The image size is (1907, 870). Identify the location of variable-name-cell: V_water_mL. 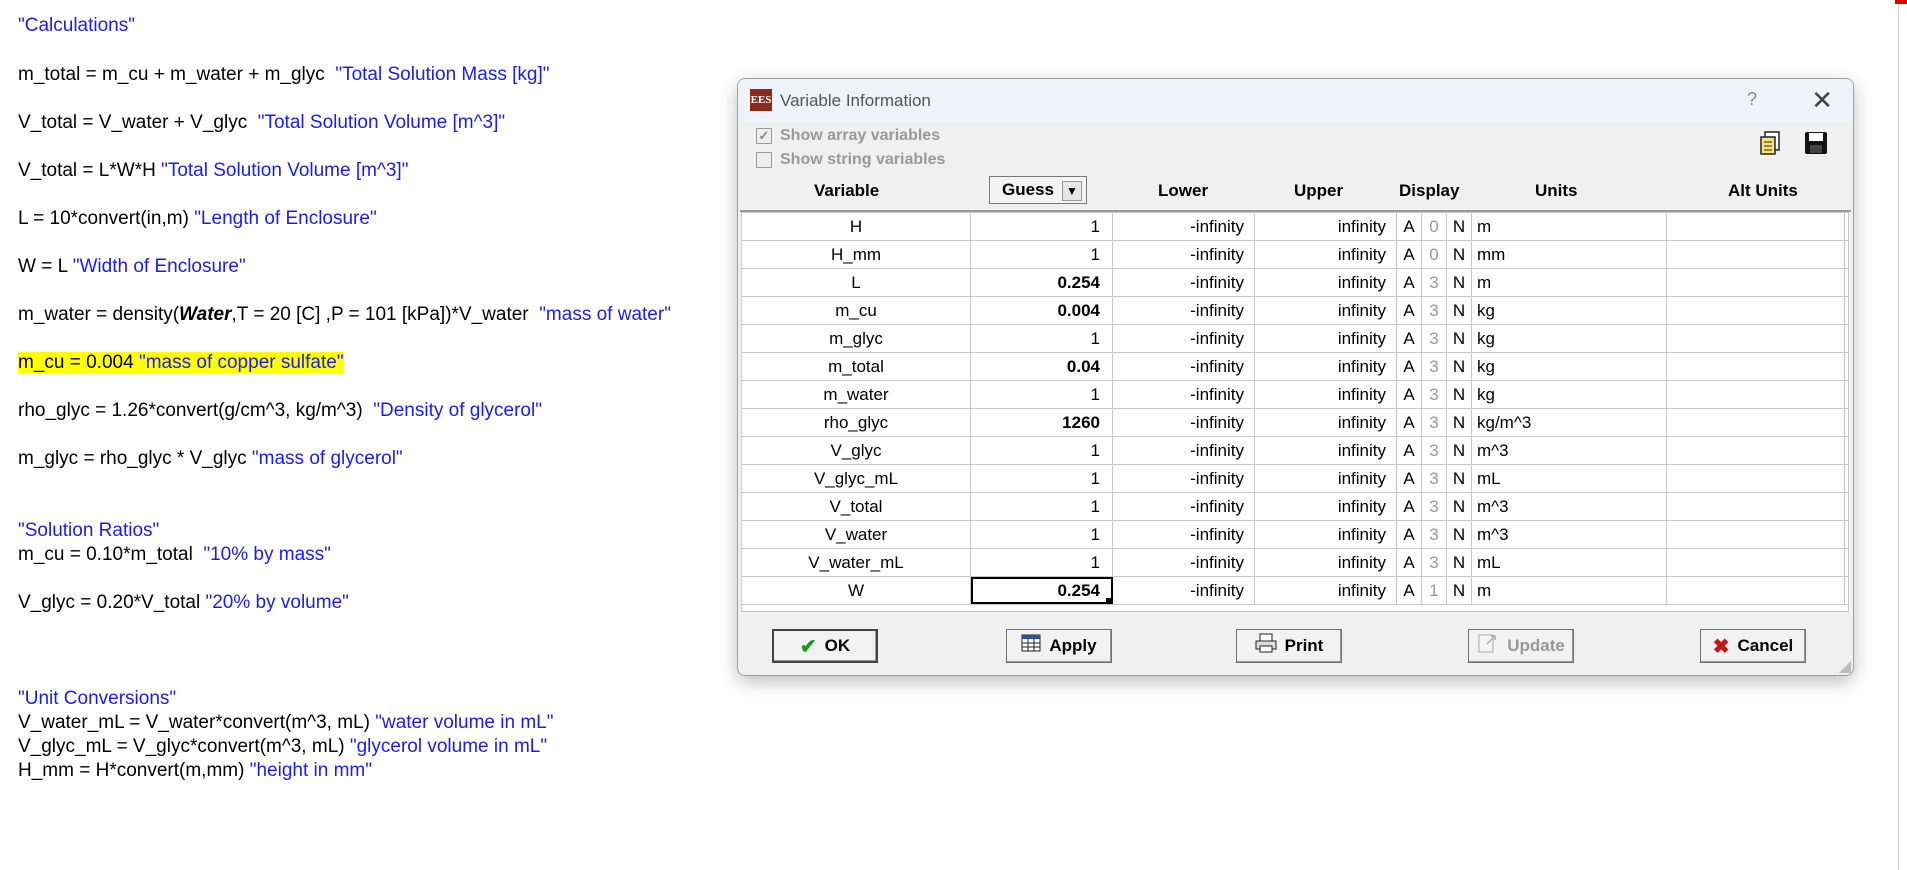
(856, 562).